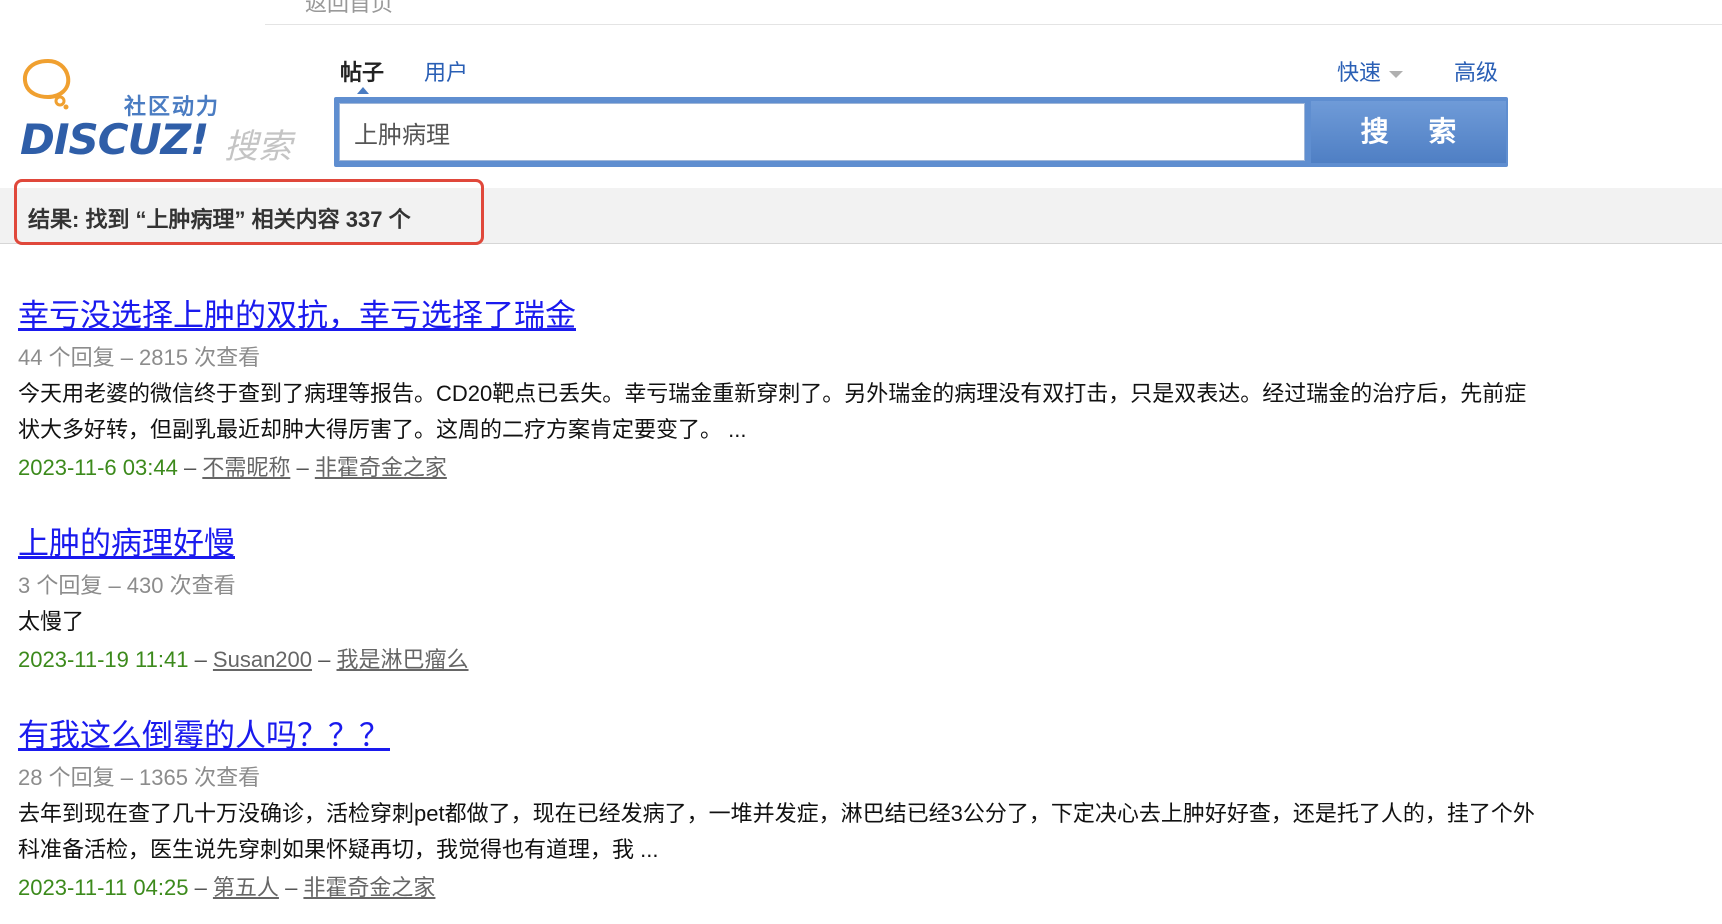 Image resolution: width=1722 pixels, height=924 pixels. I want to click on result-stats: 28 个回复 – 1365 次查看, so click(139, 777).